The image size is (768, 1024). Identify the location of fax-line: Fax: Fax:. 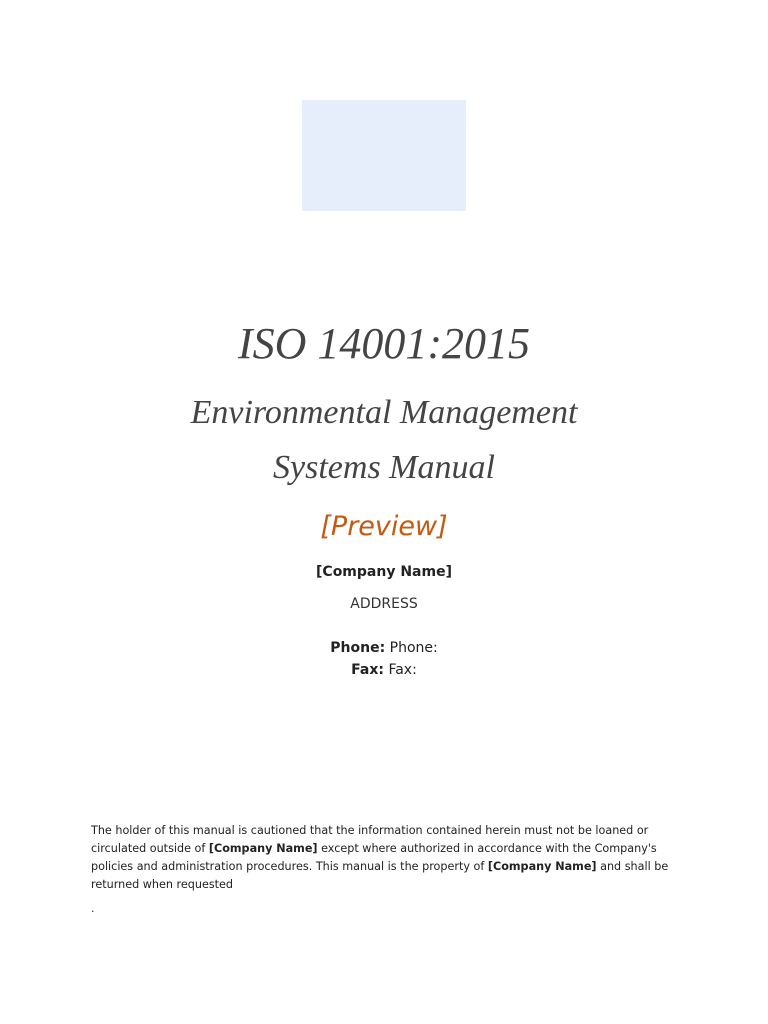
(384, 670).